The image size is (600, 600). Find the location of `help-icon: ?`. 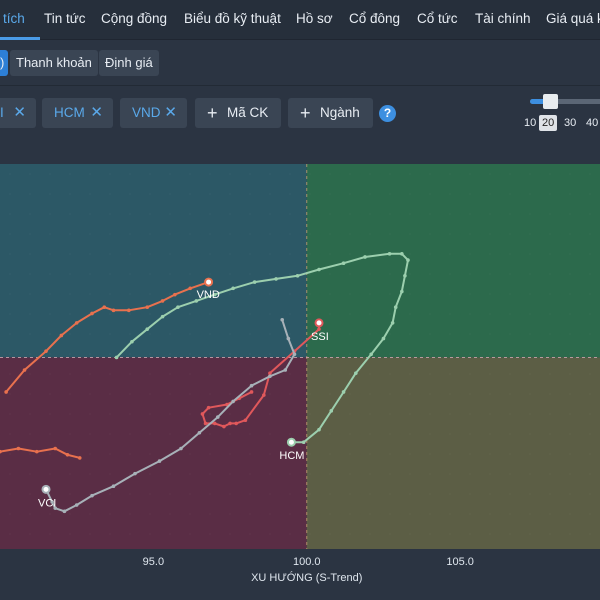

help-icon: ? is located at coordinates (387, 113).